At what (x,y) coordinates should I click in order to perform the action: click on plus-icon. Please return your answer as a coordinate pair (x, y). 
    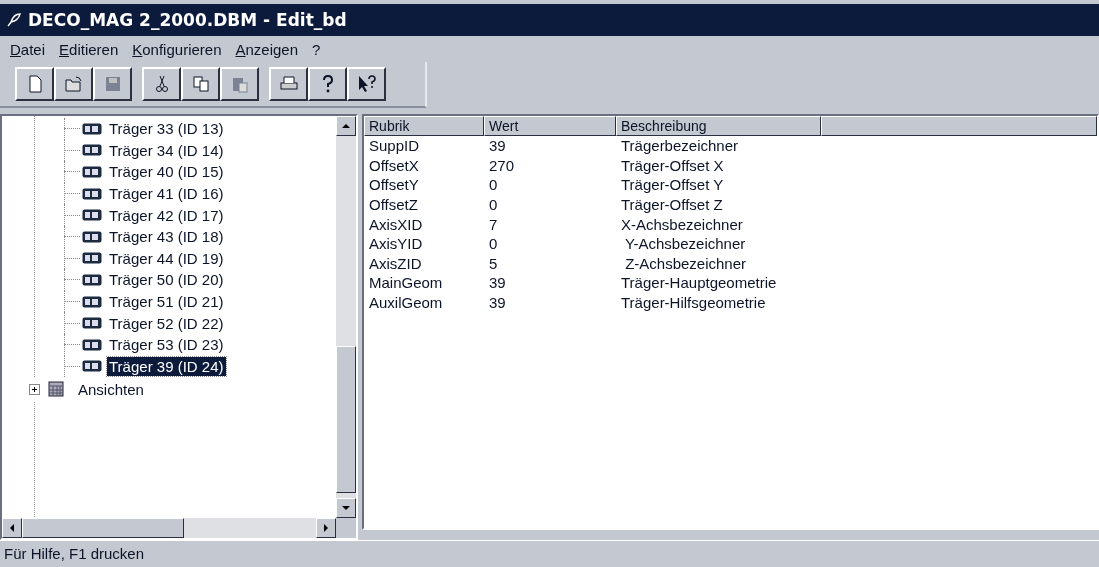
    Looking at the image, I should click on (34, 389).